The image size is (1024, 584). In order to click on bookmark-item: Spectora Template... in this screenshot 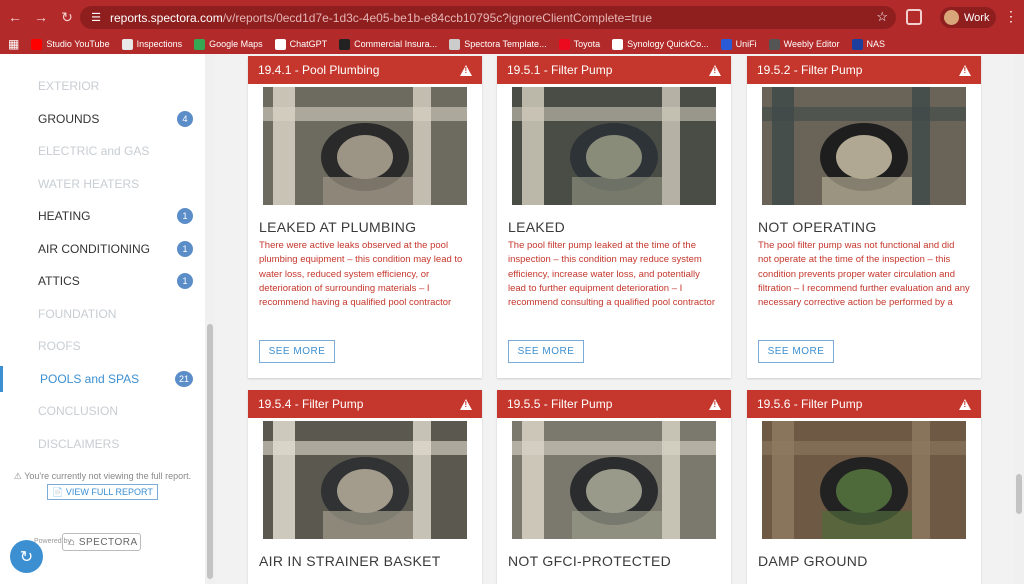, I will do `click(498, 44)`.